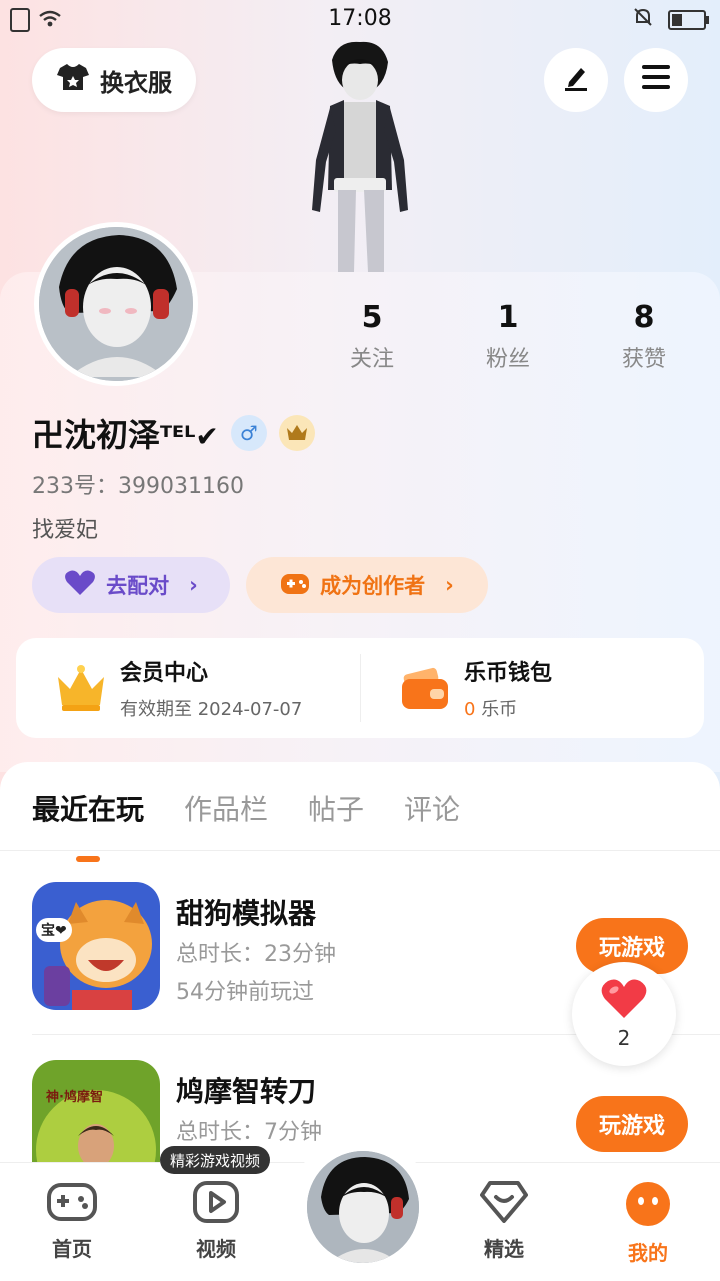  What do you see at coordinates (688, 20) in the screenshot?
I see `battery-icon` at bounding box center [688, 20].